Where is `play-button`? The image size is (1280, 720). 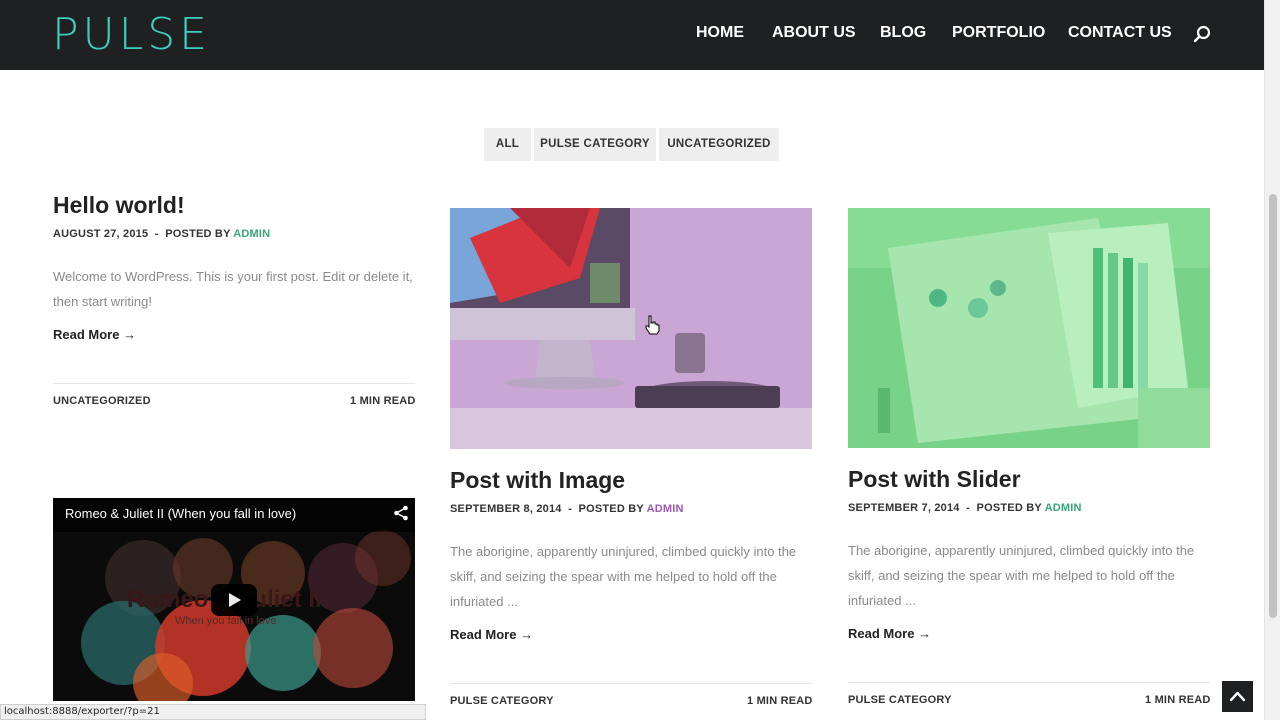
play-button is located at coordinates (234, 600).